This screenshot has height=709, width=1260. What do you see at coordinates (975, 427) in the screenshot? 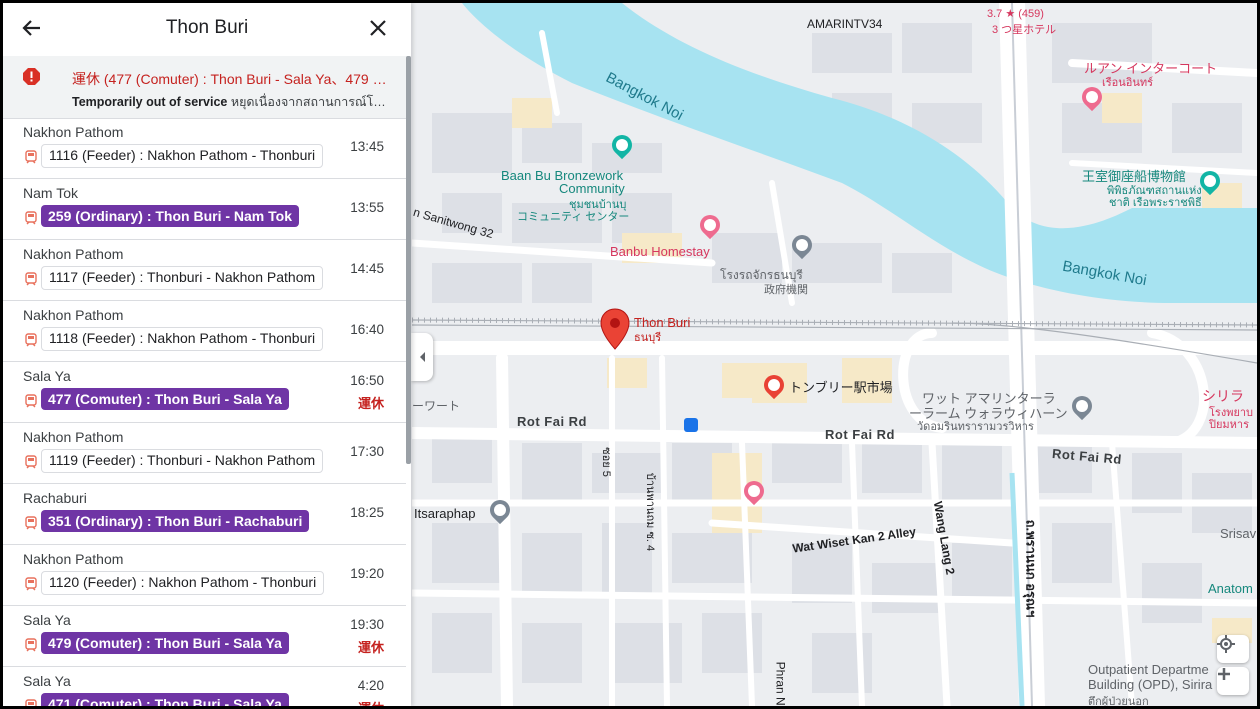
I see `map-label: วัดอมรินทรารามวรวิหาร` at bounding box center [975, 427].